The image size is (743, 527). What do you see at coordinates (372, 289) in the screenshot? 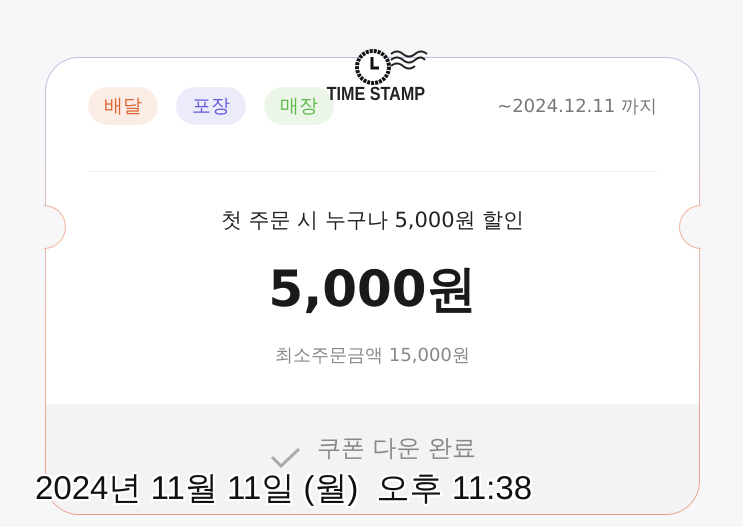
I see `discount-amount: 5,000원` at bounding box center [372, 289].